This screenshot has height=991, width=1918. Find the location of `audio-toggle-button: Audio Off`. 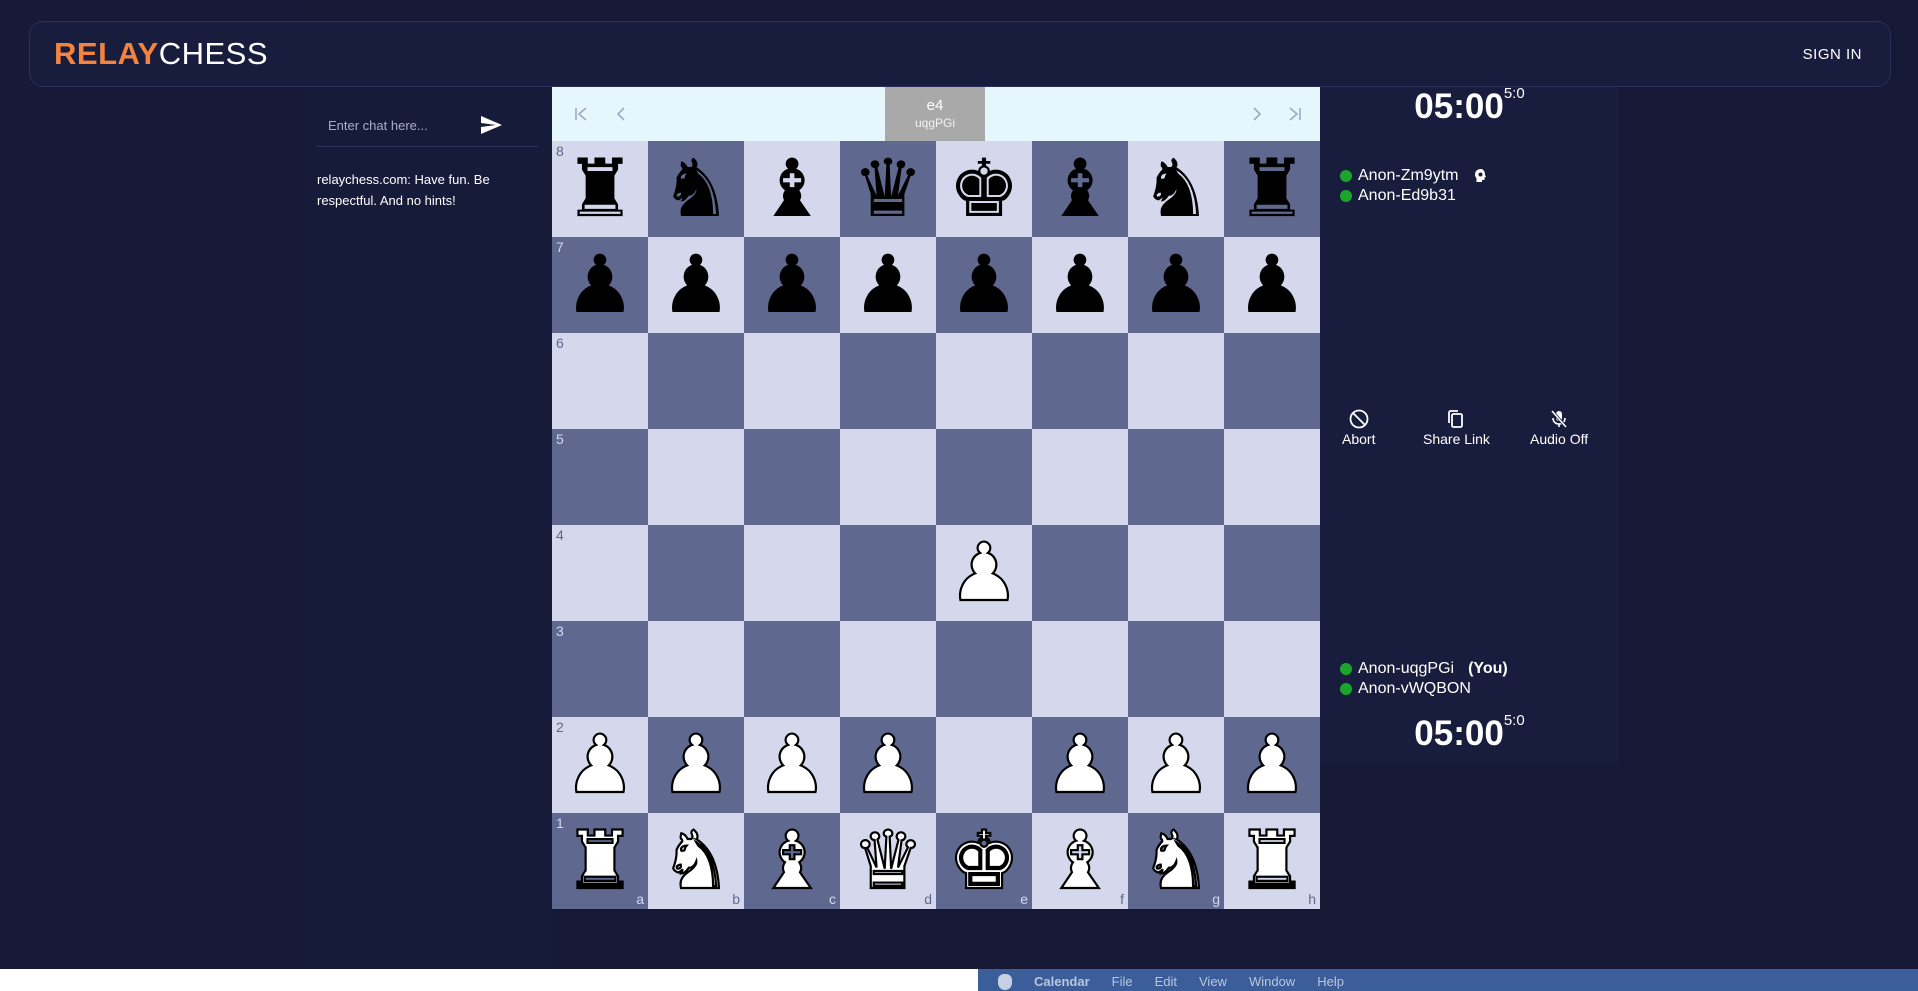

audio-toggle-button: Audio Off is located at coordinates (1559, 427).